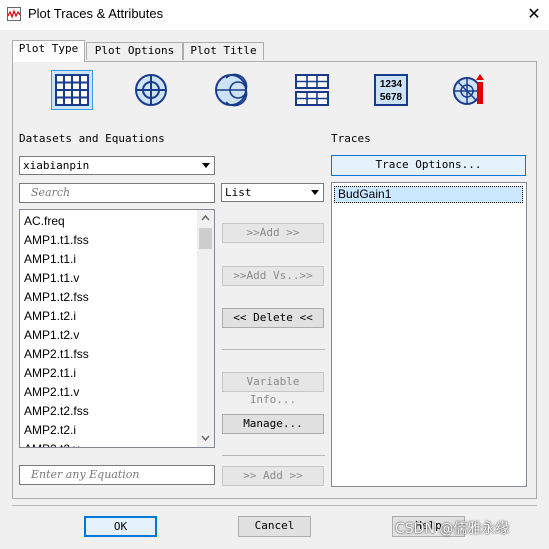 The height and width of the screenshot is (549, 549). I want to click on equation-input: Enter any Equation, so click(117, 475).